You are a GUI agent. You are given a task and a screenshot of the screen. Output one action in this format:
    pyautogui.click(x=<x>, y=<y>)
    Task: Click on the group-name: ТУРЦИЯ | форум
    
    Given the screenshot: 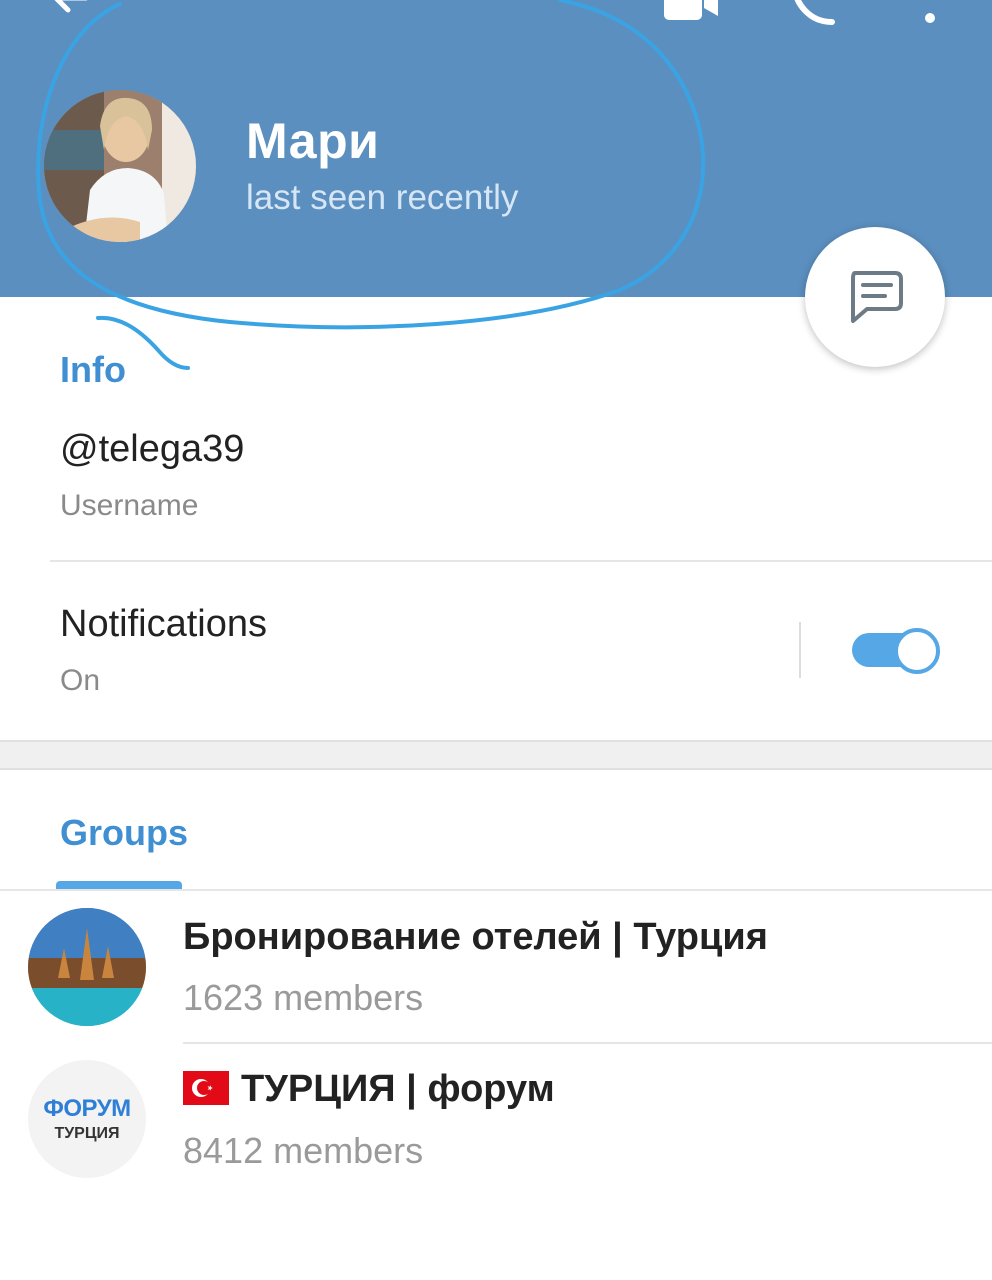 What is the action you would take?
    pyautogui.click(x=398, y=1089)
    